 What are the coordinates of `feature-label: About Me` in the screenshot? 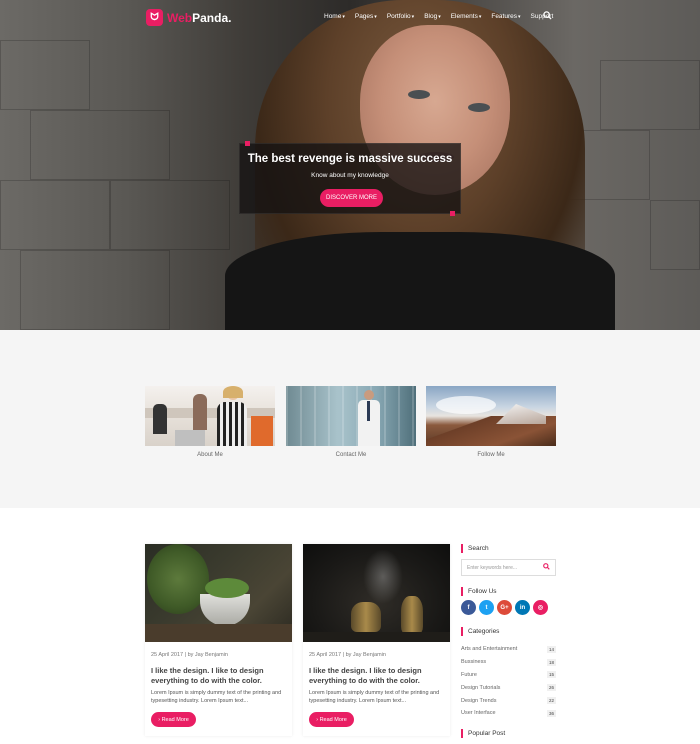 It's located at (210, 455).